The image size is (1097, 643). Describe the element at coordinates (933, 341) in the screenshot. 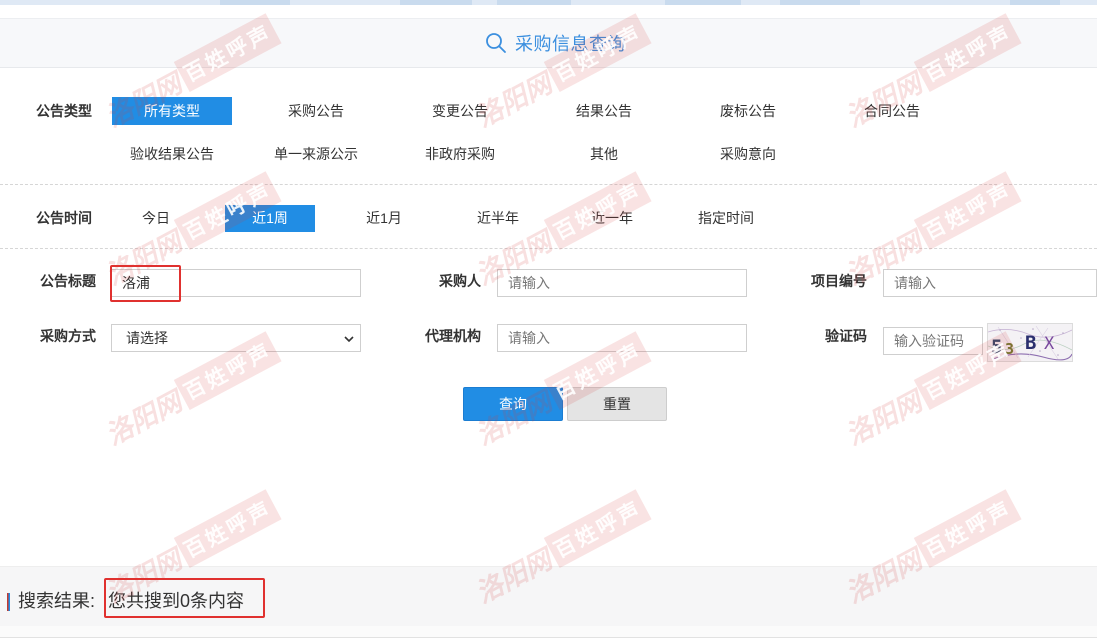

I see `captcha-input` at that location.